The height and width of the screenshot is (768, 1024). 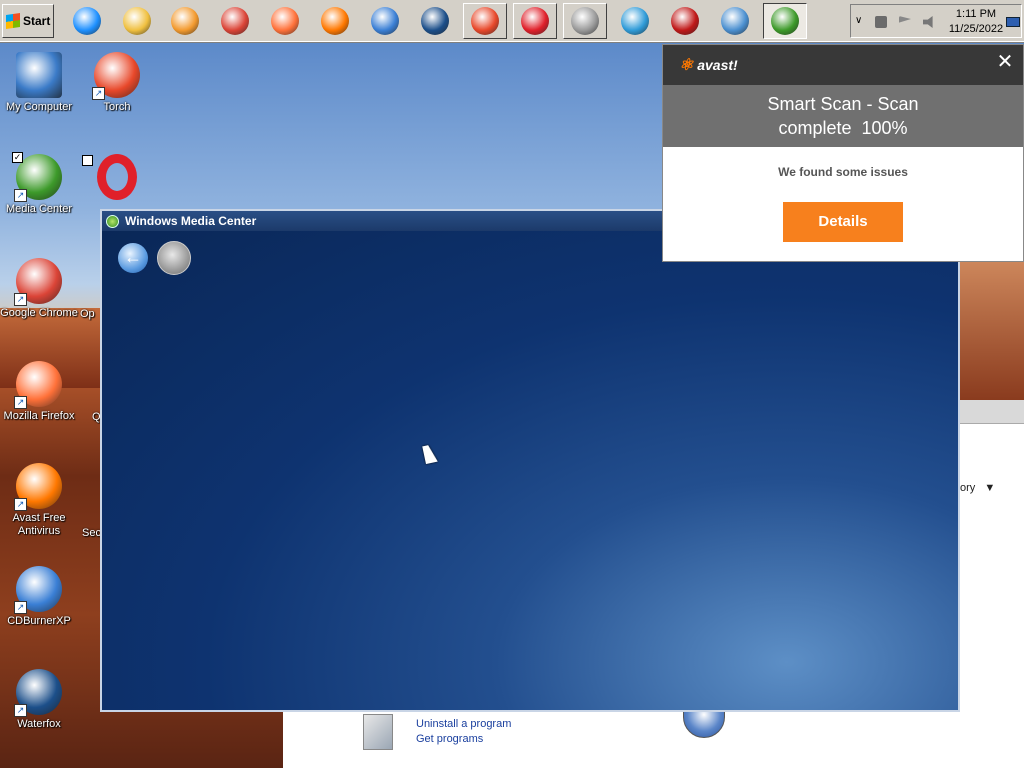 What do you see at coordinates (38, 693) in the screenshot?
I see `waterfox-icon: ↗` at bounding box center [38, 693].